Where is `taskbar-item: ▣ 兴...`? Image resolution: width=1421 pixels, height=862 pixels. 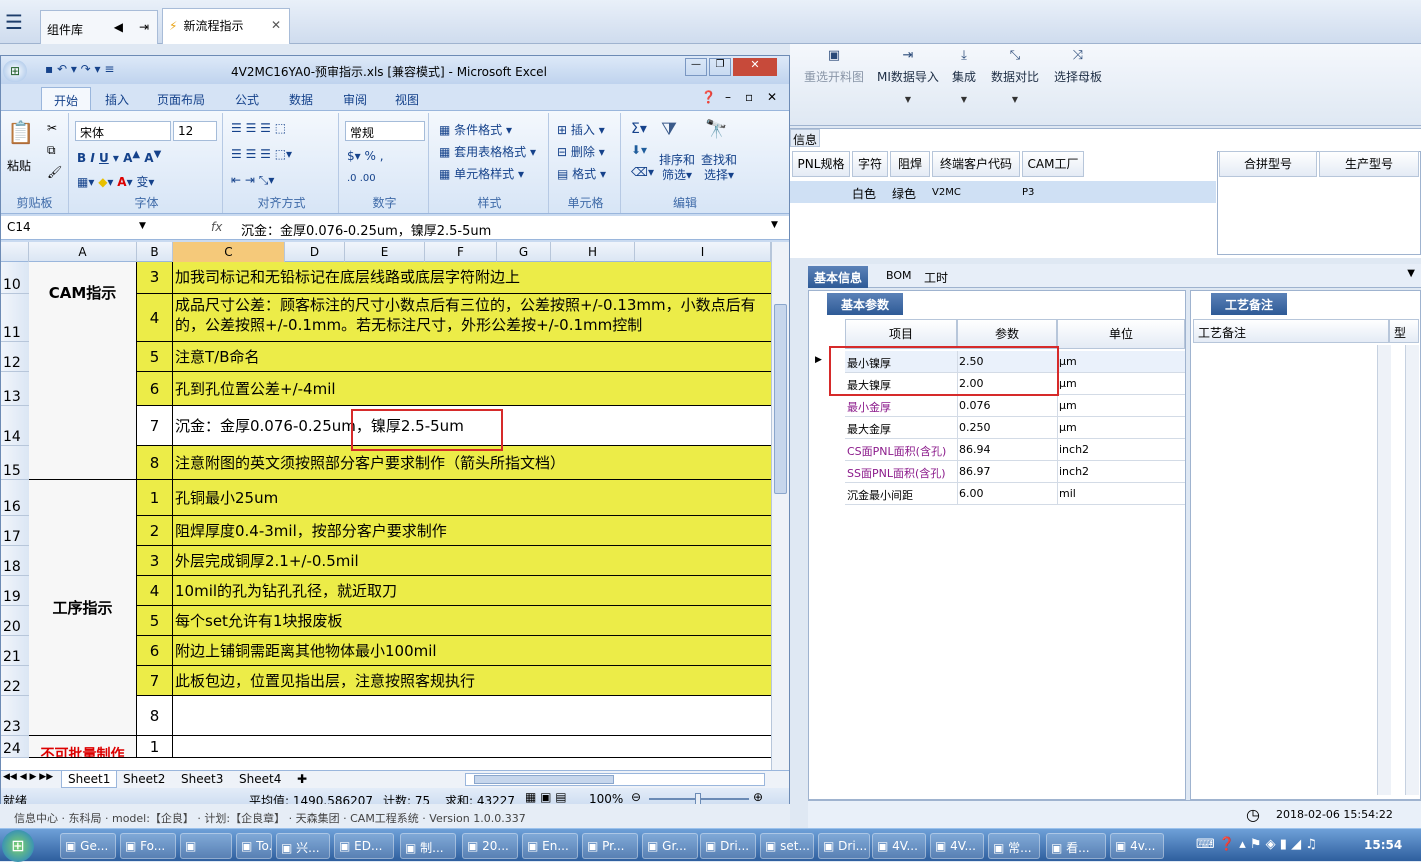 taskbar-item: ▣ 兴... is located at coordinates (303, 846).